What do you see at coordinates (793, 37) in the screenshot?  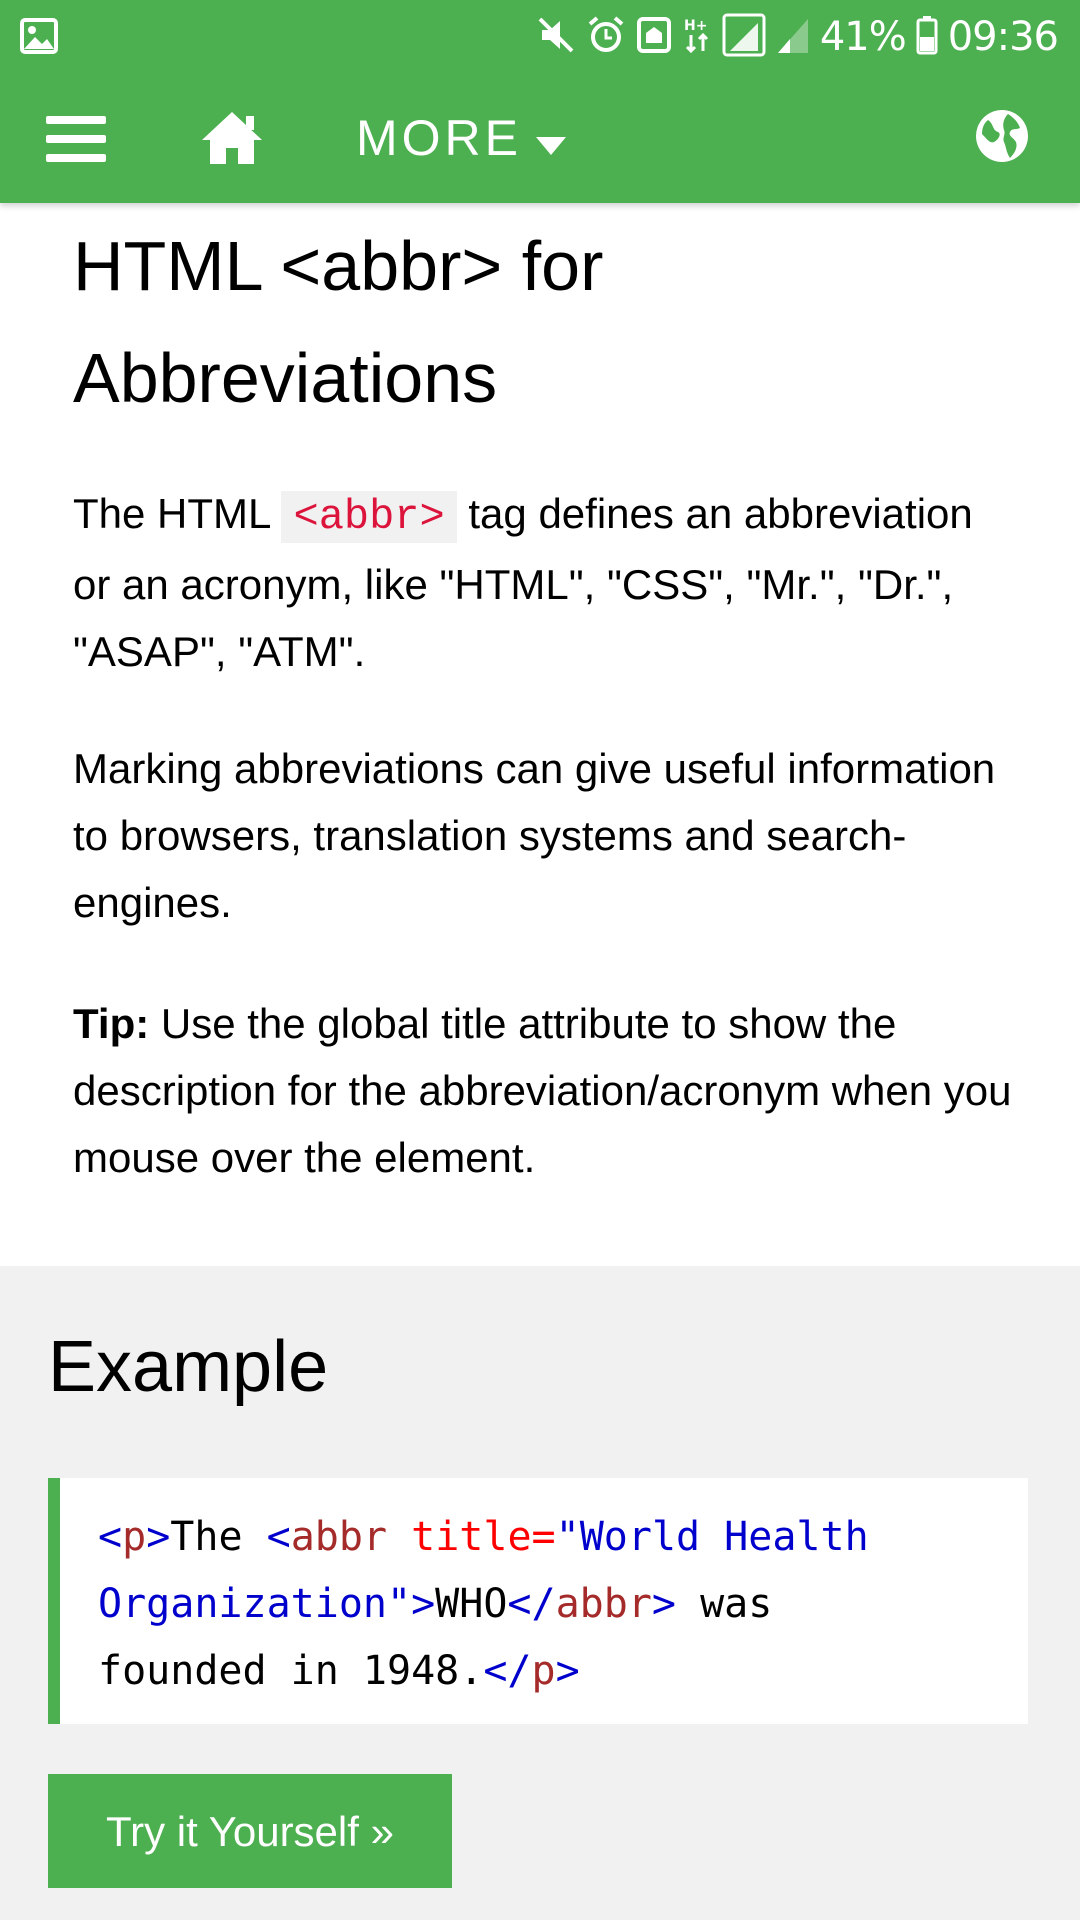 I see `signal-weak-icon` at bounding box center [793, 37].